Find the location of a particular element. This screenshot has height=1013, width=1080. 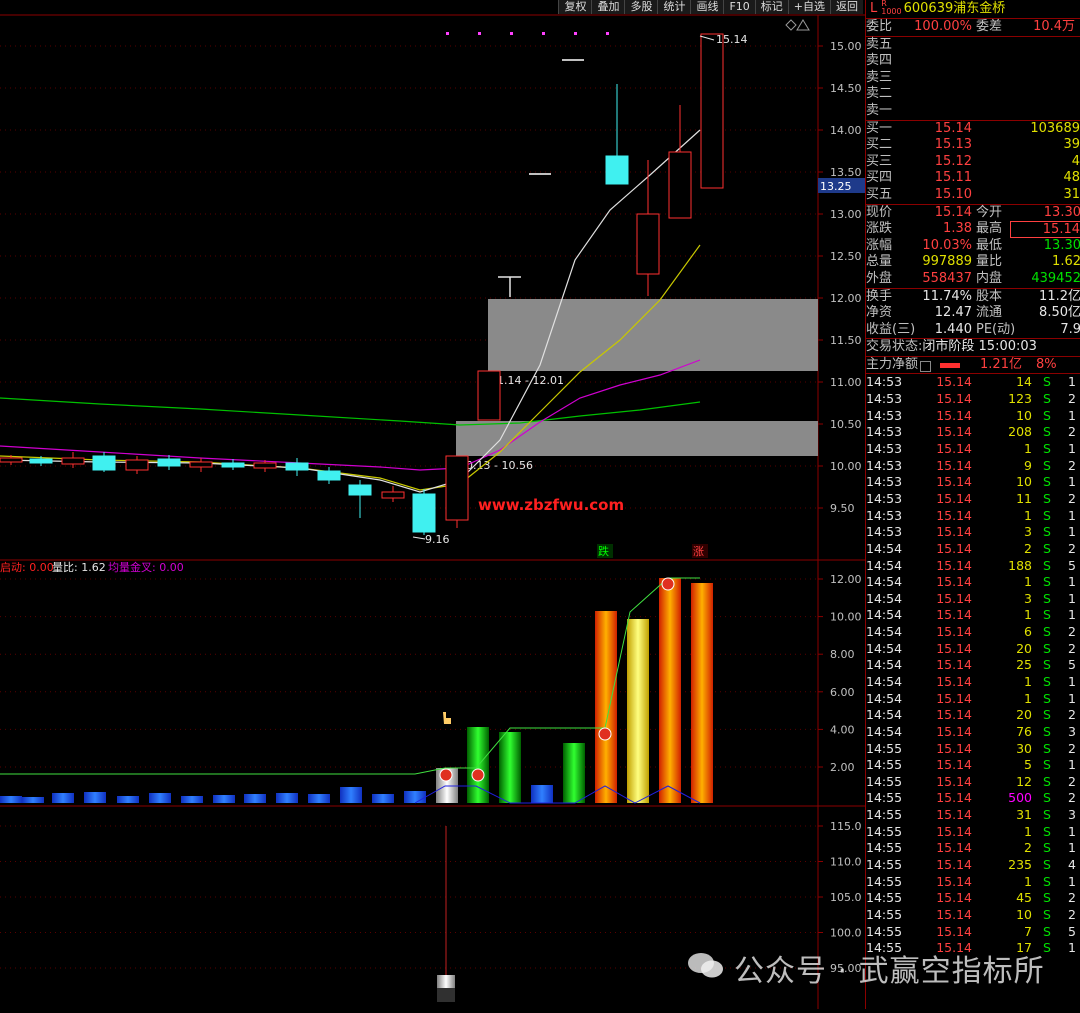

tick-row: 14:53 15.14 1 S 1 is located at coordinates (971, 449).